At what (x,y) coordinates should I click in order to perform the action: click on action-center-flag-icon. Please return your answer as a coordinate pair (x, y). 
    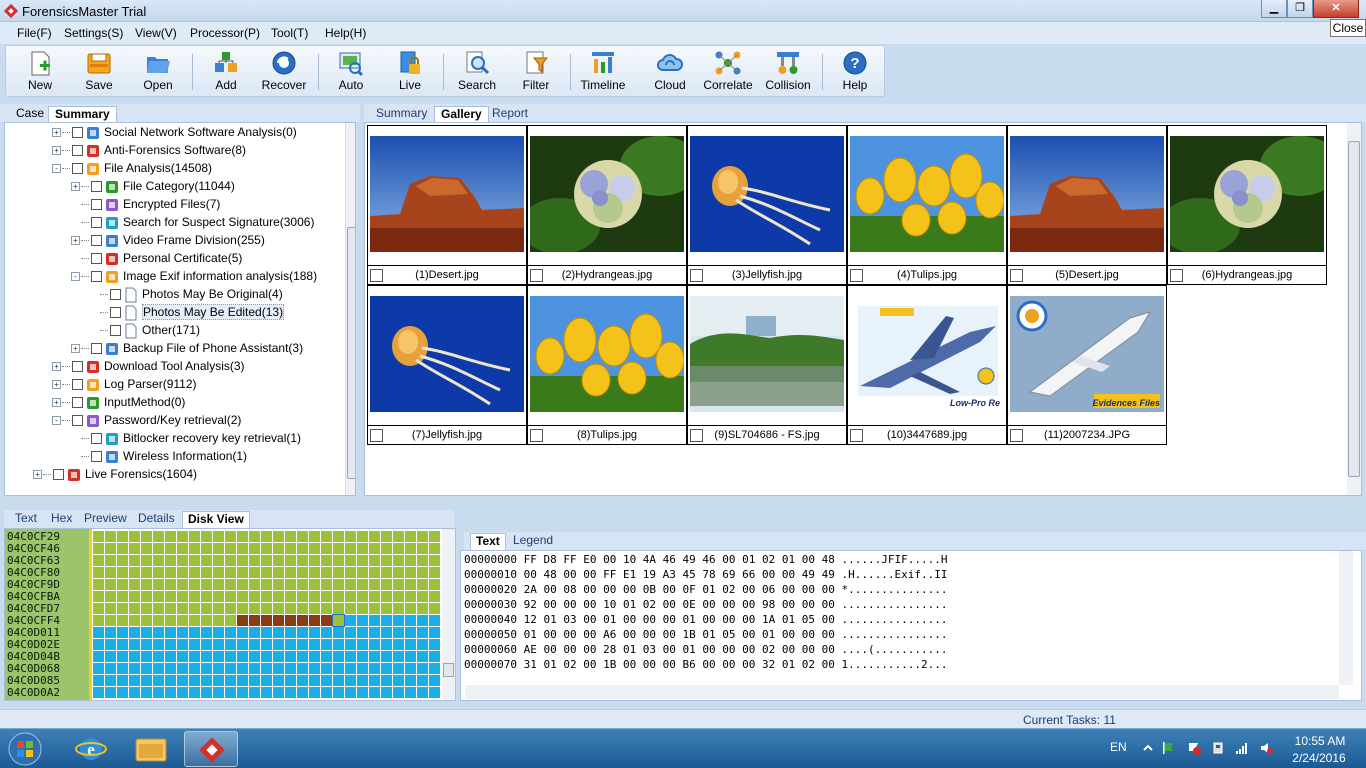
    Looking at the image, I should click on (1169, 748).